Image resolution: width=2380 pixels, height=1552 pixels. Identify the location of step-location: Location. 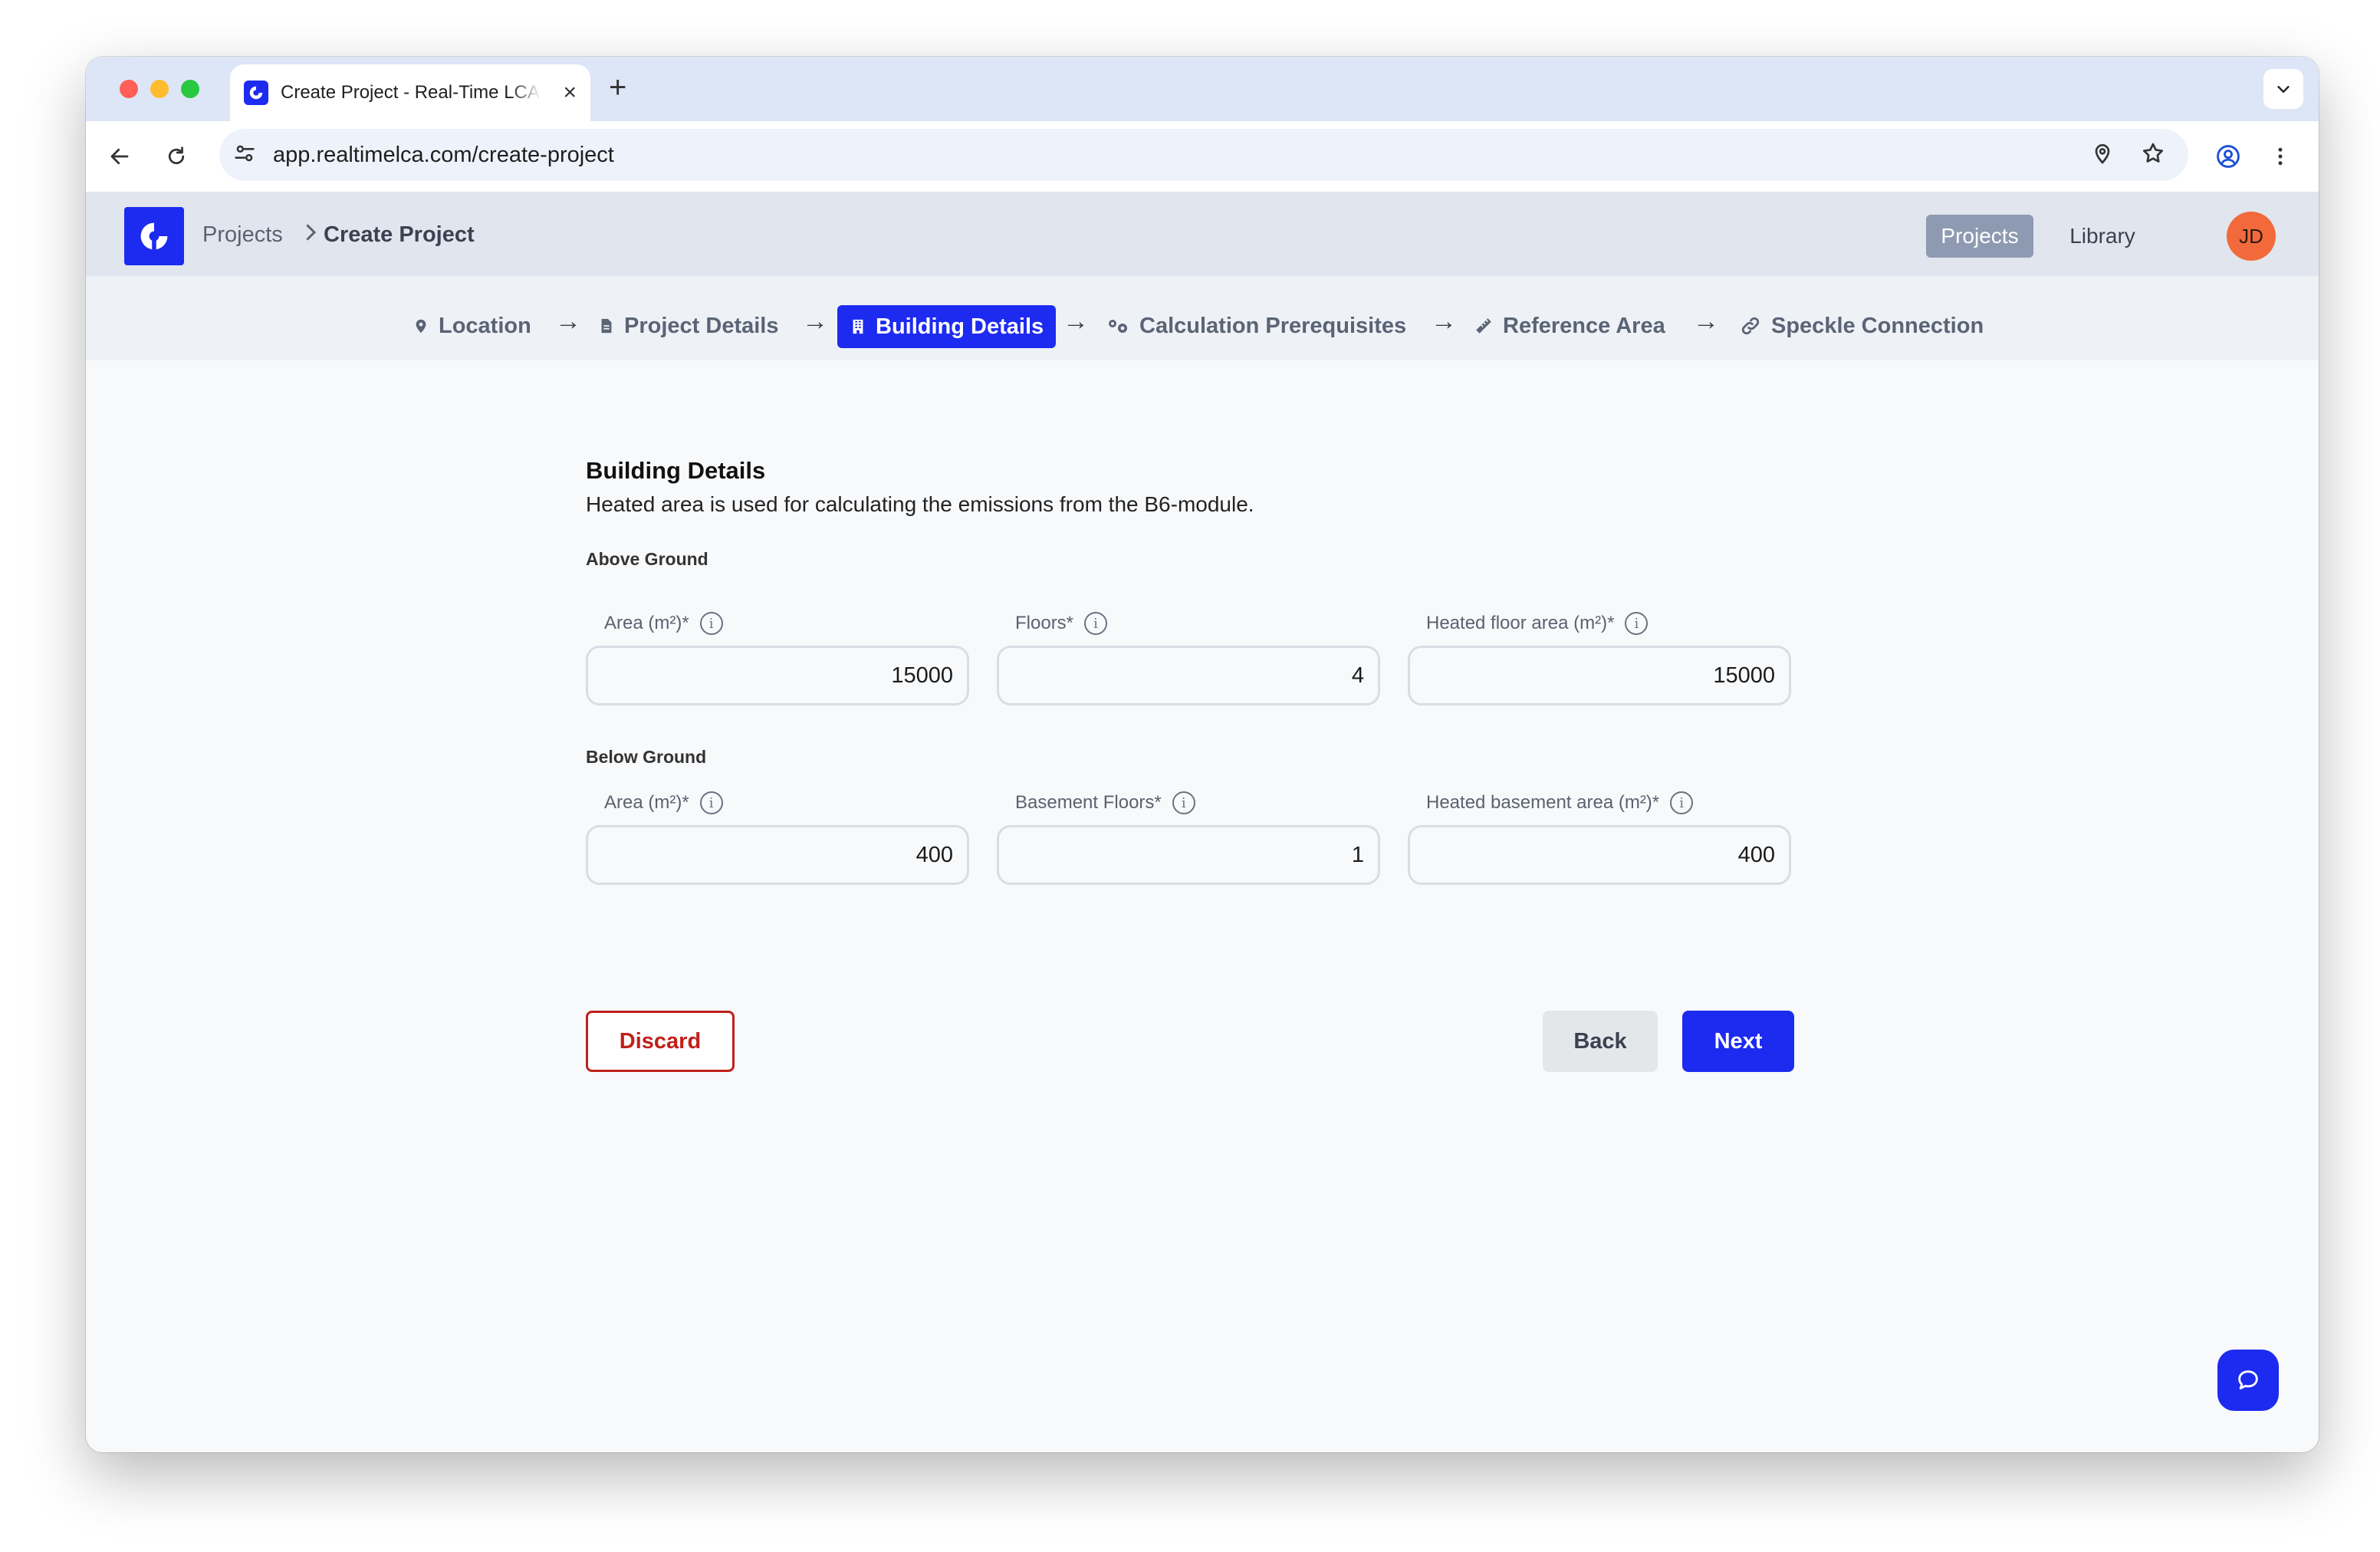
(472, 326).